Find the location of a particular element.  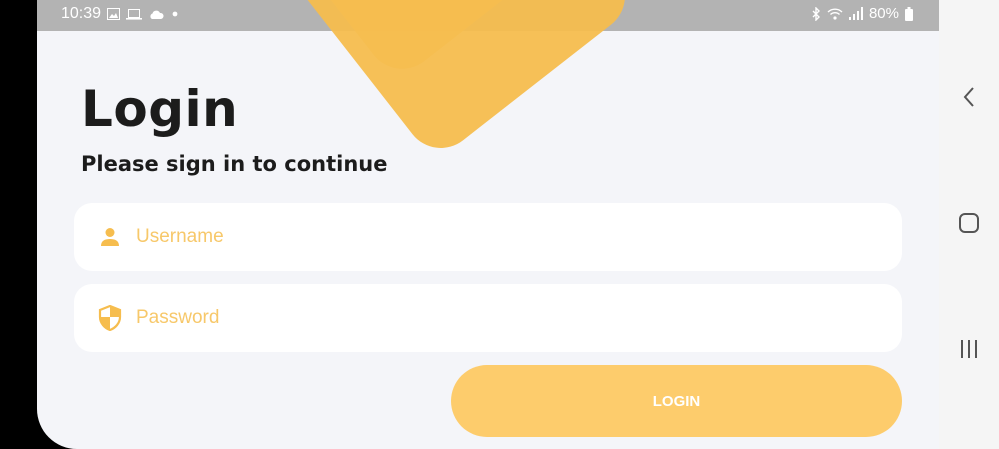

status-left: 10:39 is located at coordinates (120, 14).